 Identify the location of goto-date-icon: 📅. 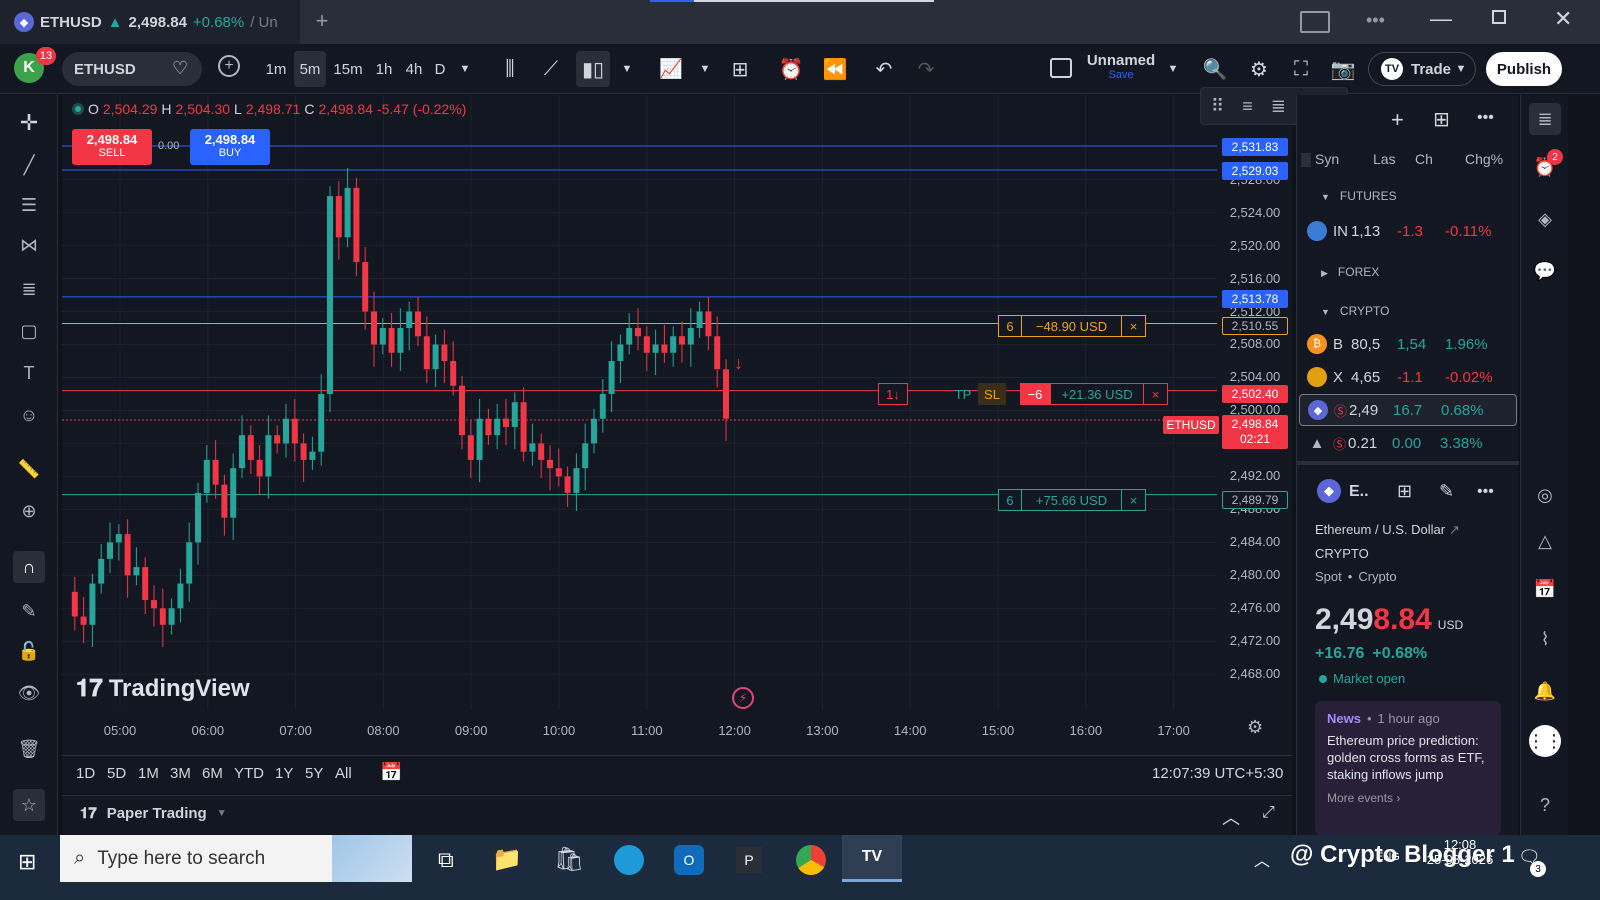
(391, 772).